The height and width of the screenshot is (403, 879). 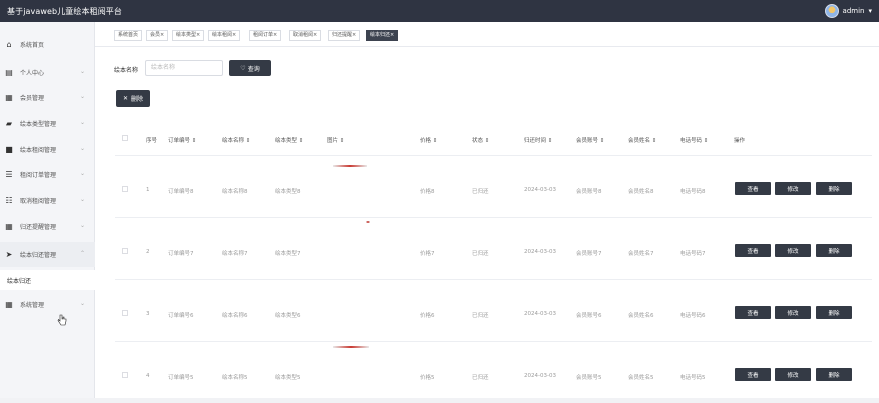 I want to click on column-header-return-time: 归还时间 ⇕, so click(x=538, y=140).